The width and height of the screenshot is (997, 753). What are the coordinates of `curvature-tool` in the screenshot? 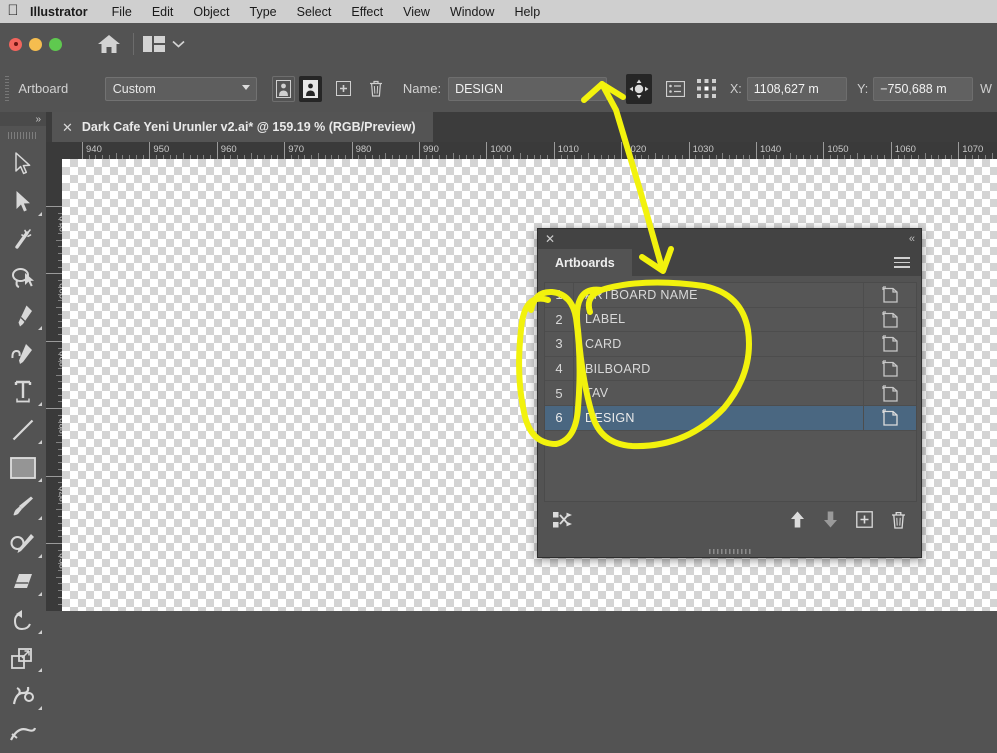 It's located at (23, 354).